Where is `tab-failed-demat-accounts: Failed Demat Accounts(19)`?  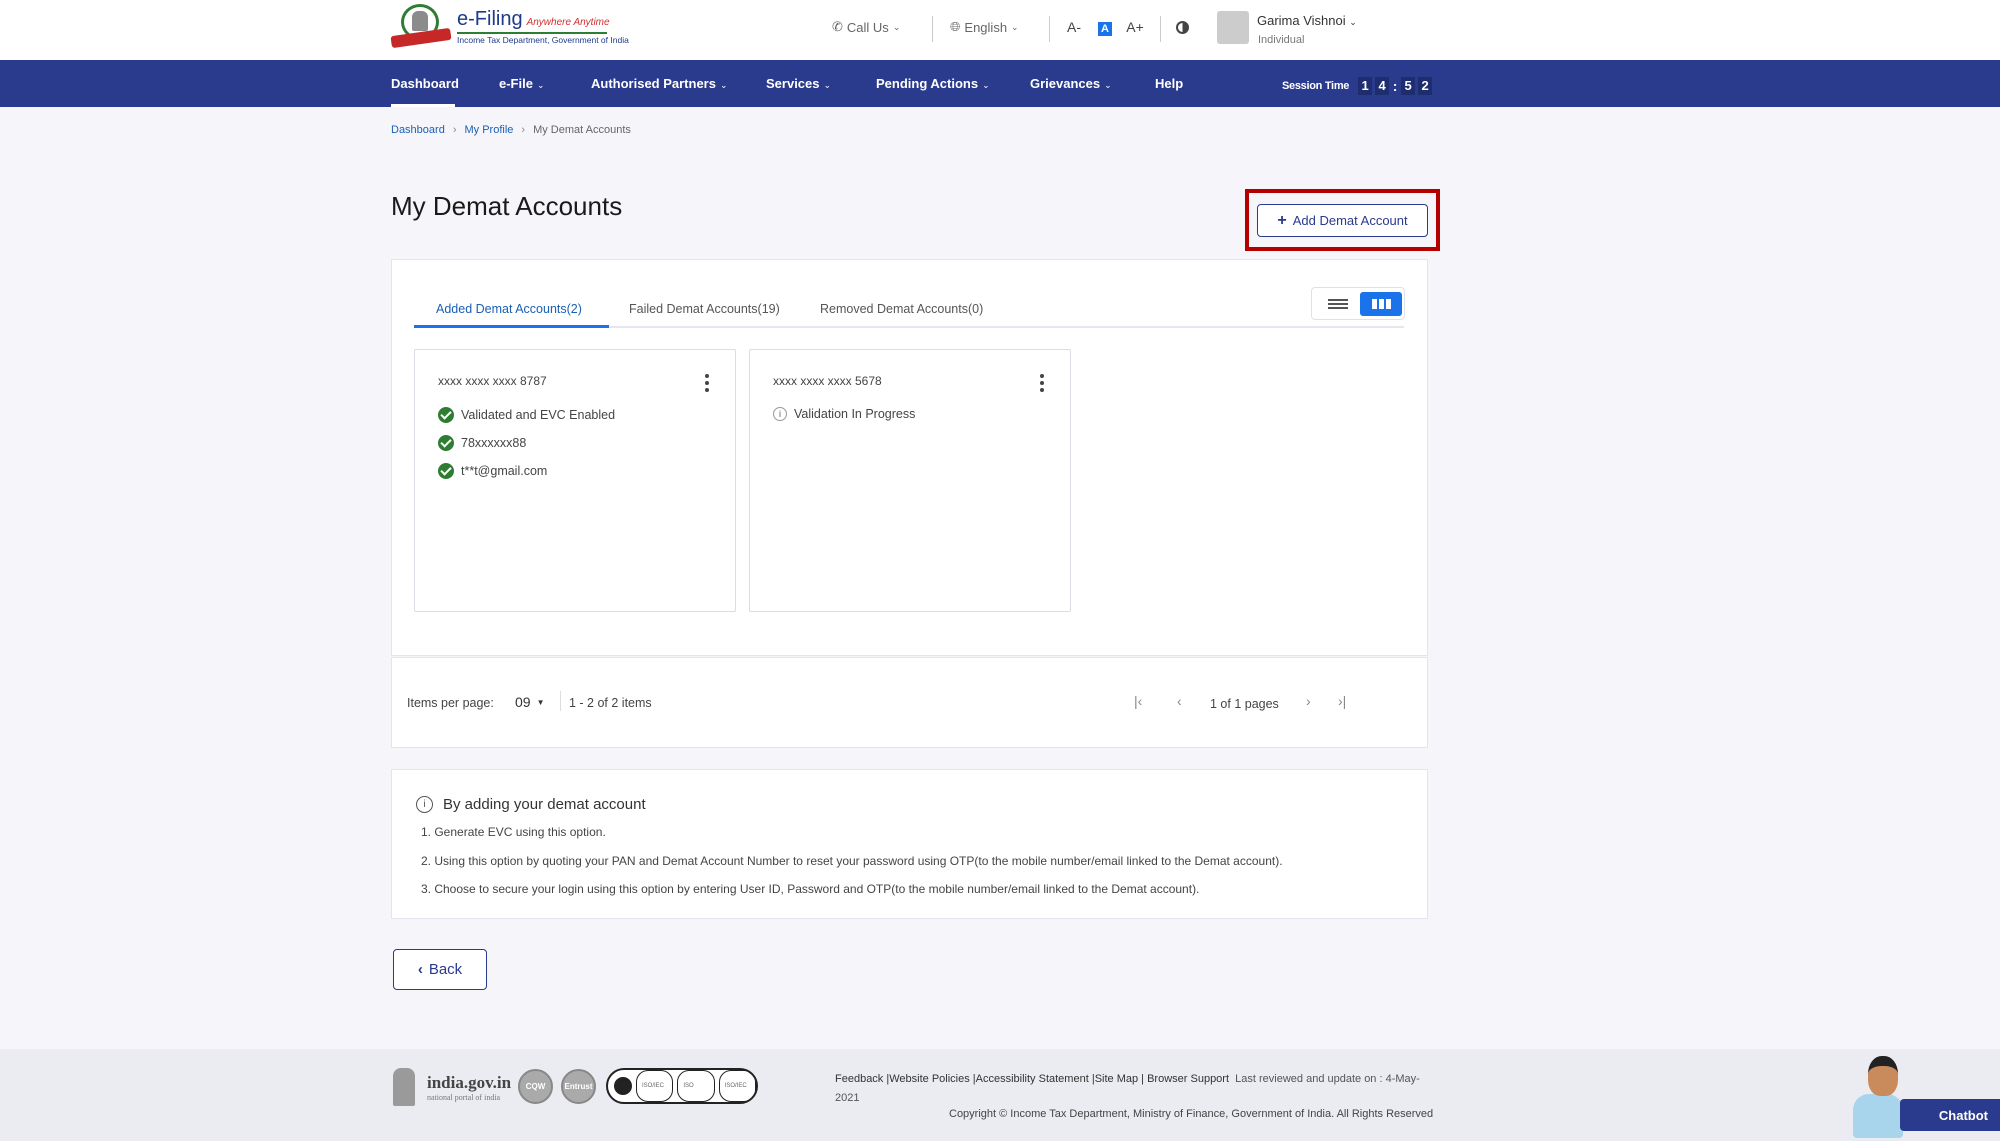 tab-failed-demat-accounts: Failed Demat Accounts(19) is located at coordinates (704, 309).